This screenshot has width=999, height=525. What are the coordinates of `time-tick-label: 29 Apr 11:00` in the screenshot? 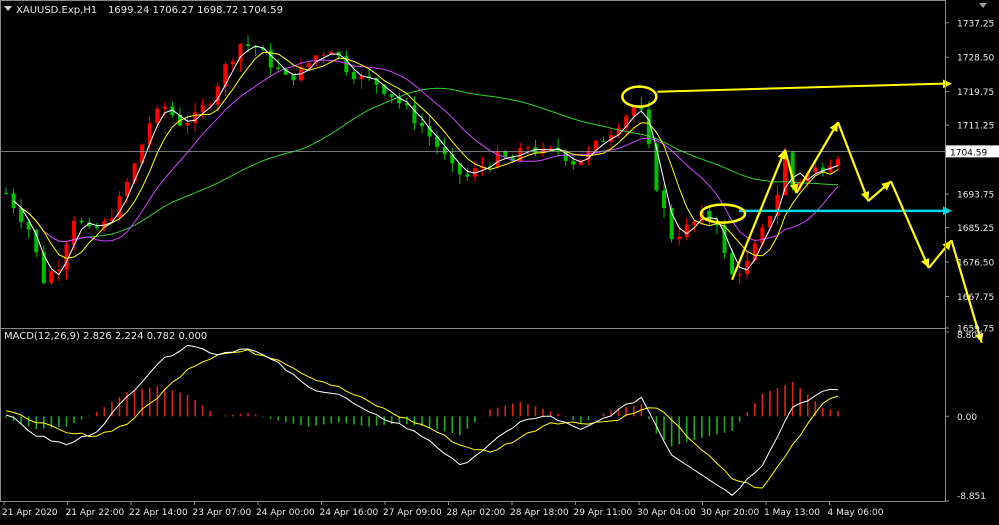 It's located at (603, 513).